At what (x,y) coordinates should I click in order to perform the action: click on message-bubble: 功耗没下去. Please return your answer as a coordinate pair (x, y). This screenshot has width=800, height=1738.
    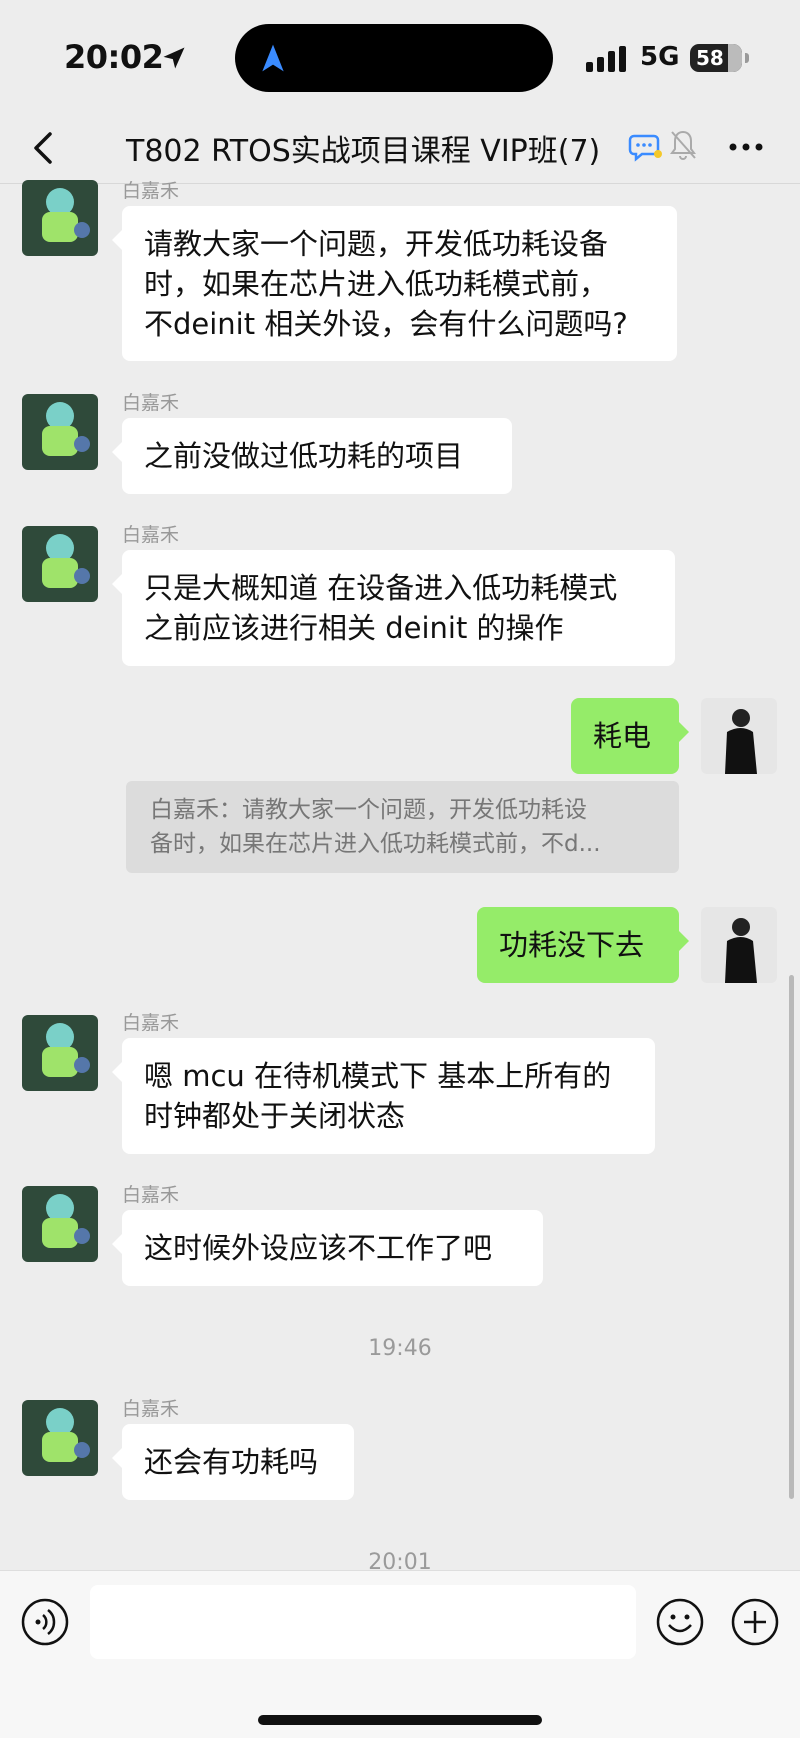
    Looking at the image, I should click on (583, 945).